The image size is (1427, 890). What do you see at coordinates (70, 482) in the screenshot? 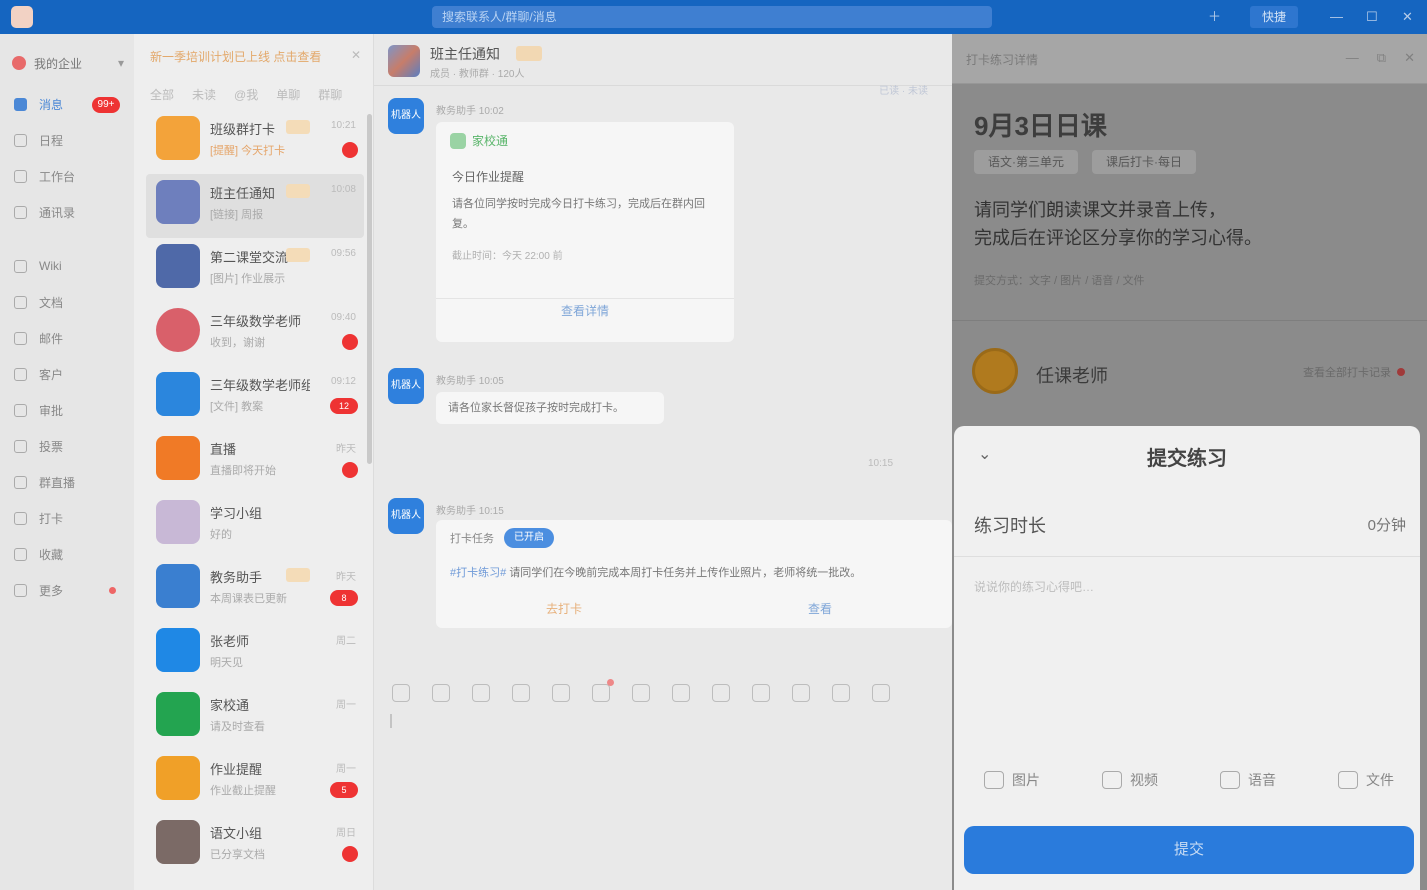
I see `nav-item: 群直播` at bounding box center [70, 482].